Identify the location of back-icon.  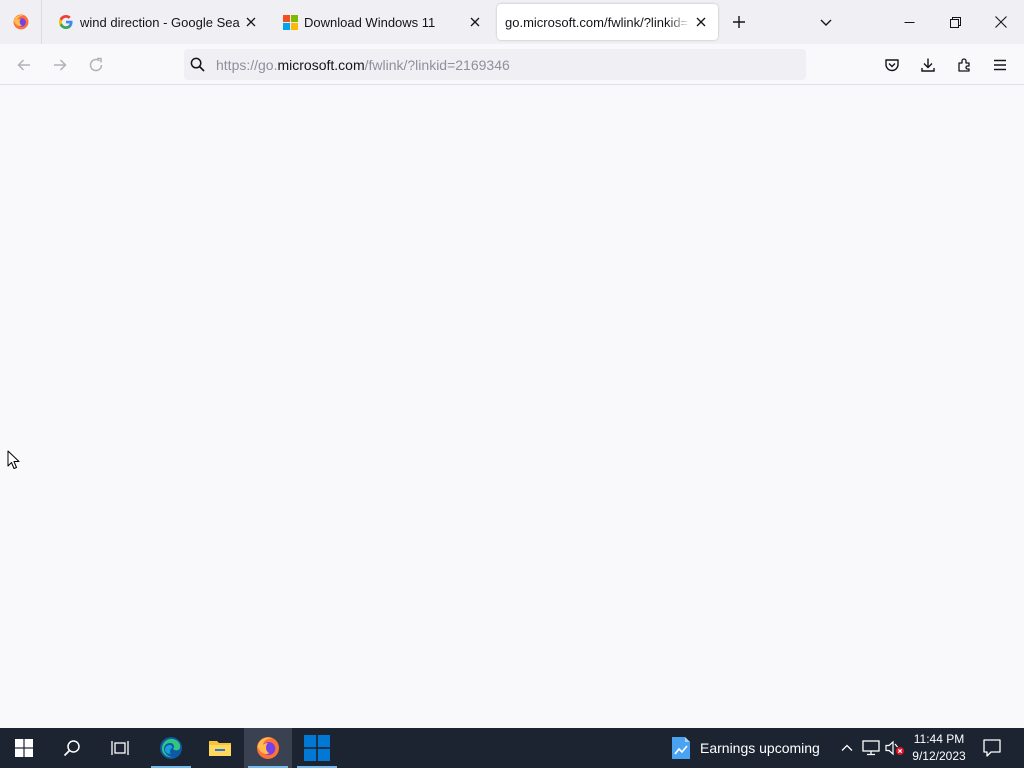
(23, 65).